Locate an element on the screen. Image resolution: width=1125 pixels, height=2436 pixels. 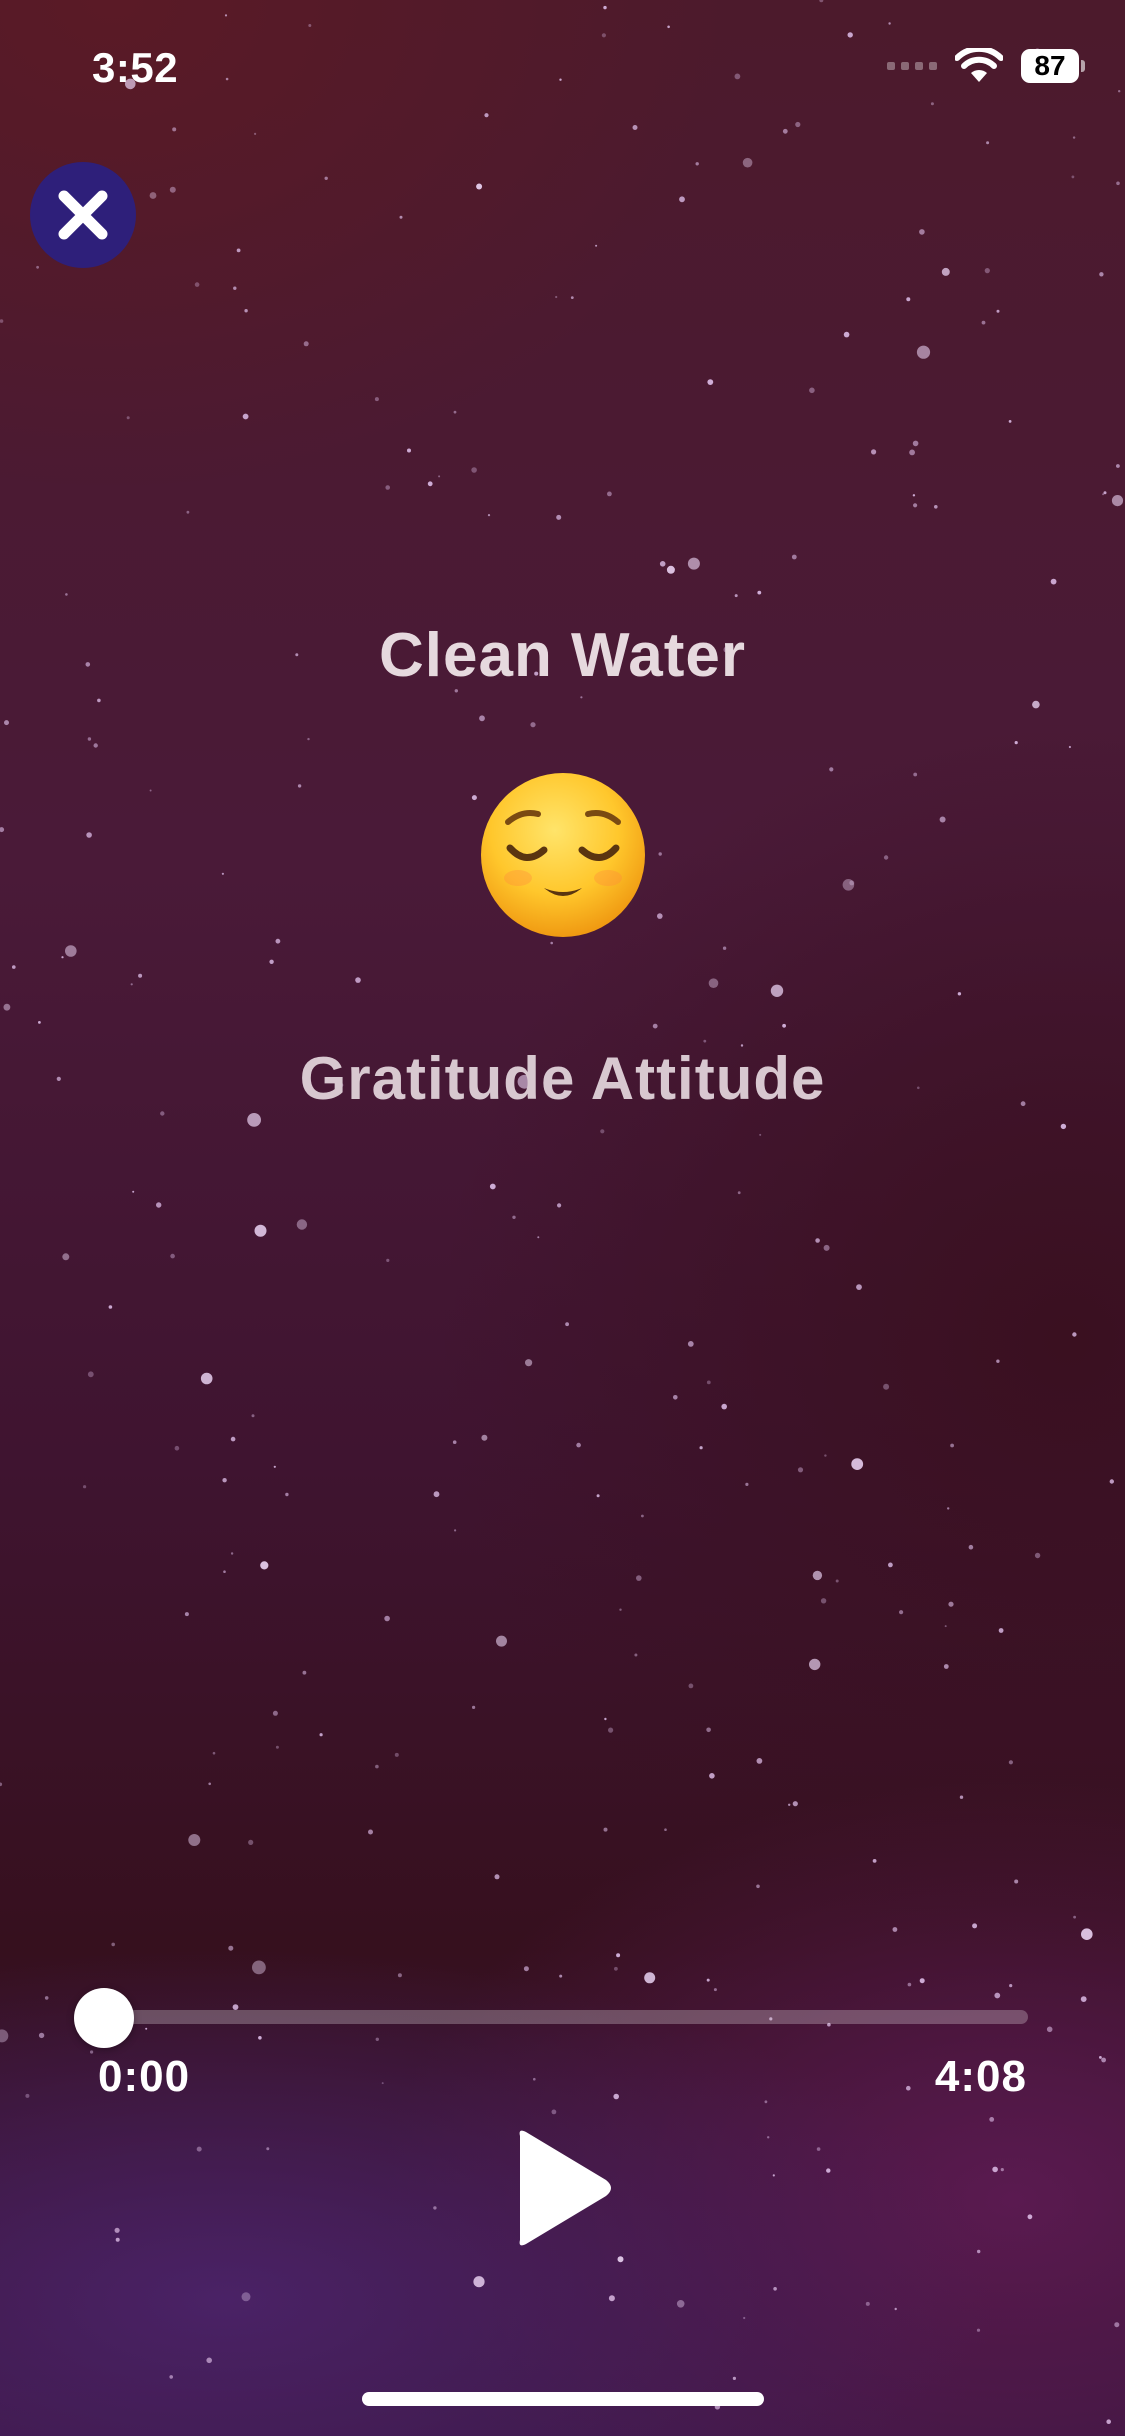
relieved-face-icon is located at coordinates (563, 855).